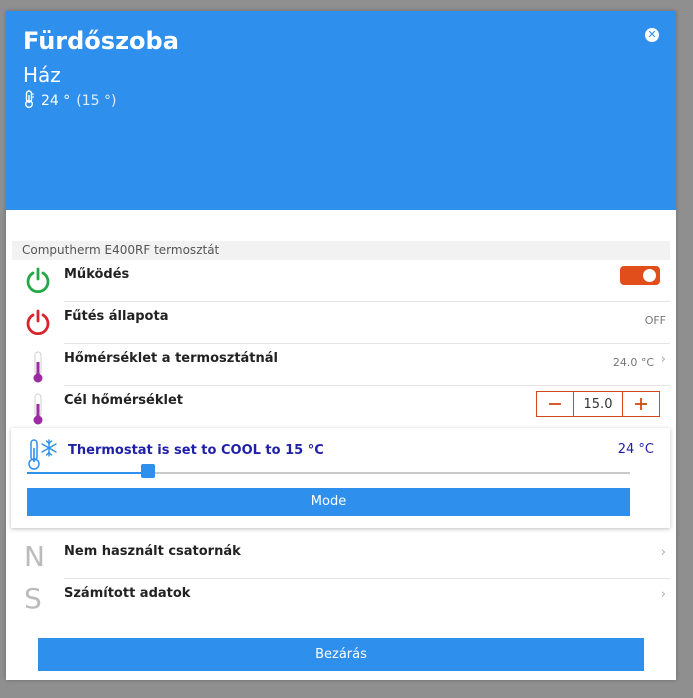  What do you see at coordinates (34, 556) in the screenshot?
I see `n-letter-icon: N` at bounding box center [34, 556].